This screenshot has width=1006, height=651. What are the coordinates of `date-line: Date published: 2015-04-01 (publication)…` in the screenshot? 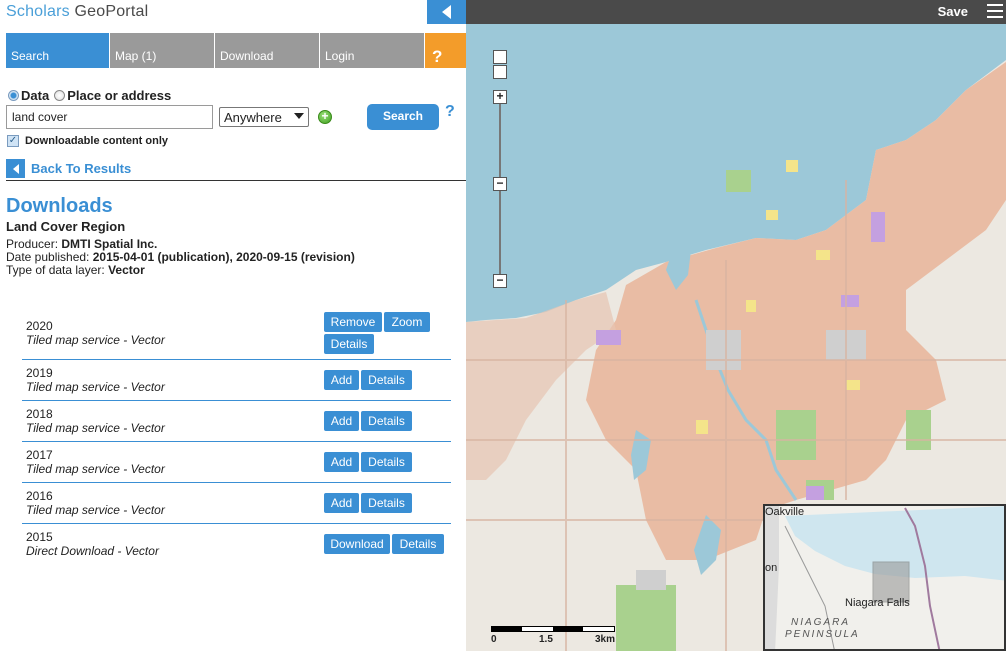 It's located at (180, 257).